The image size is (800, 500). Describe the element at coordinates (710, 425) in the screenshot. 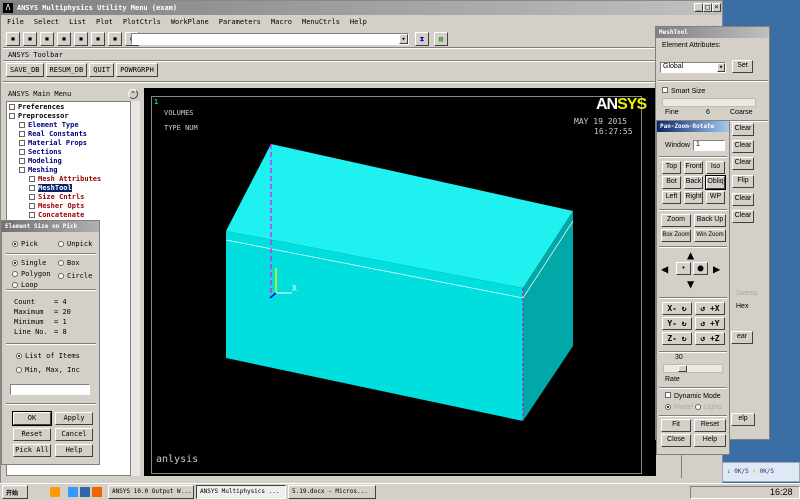

I see `reset-view-button: Reset` at that location.